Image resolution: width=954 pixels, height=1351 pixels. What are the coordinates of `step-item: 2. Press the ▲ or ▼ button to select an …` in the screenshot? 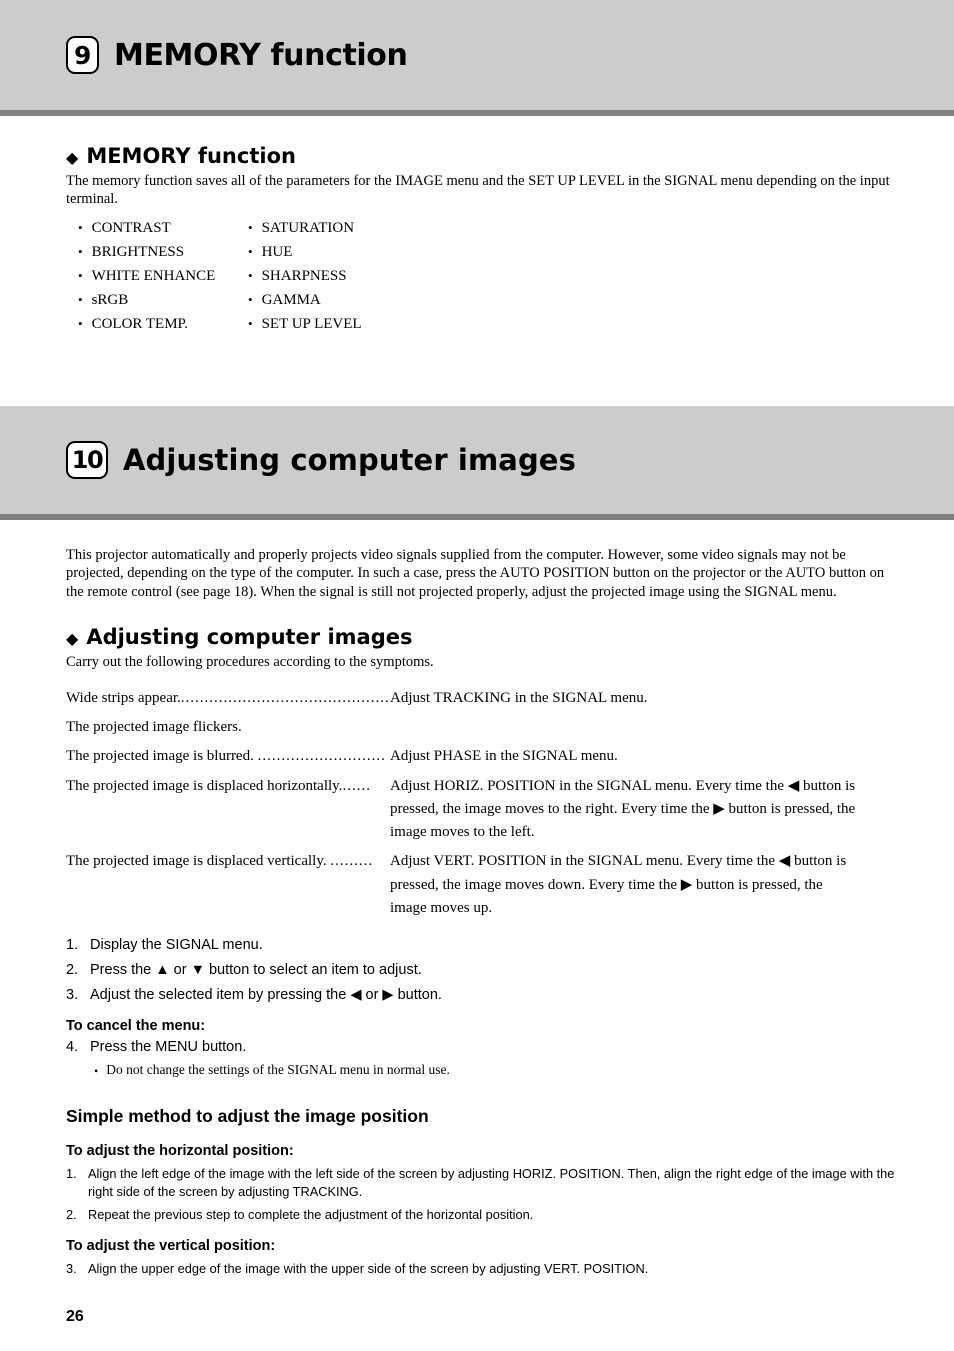 It's located at (482, 970).